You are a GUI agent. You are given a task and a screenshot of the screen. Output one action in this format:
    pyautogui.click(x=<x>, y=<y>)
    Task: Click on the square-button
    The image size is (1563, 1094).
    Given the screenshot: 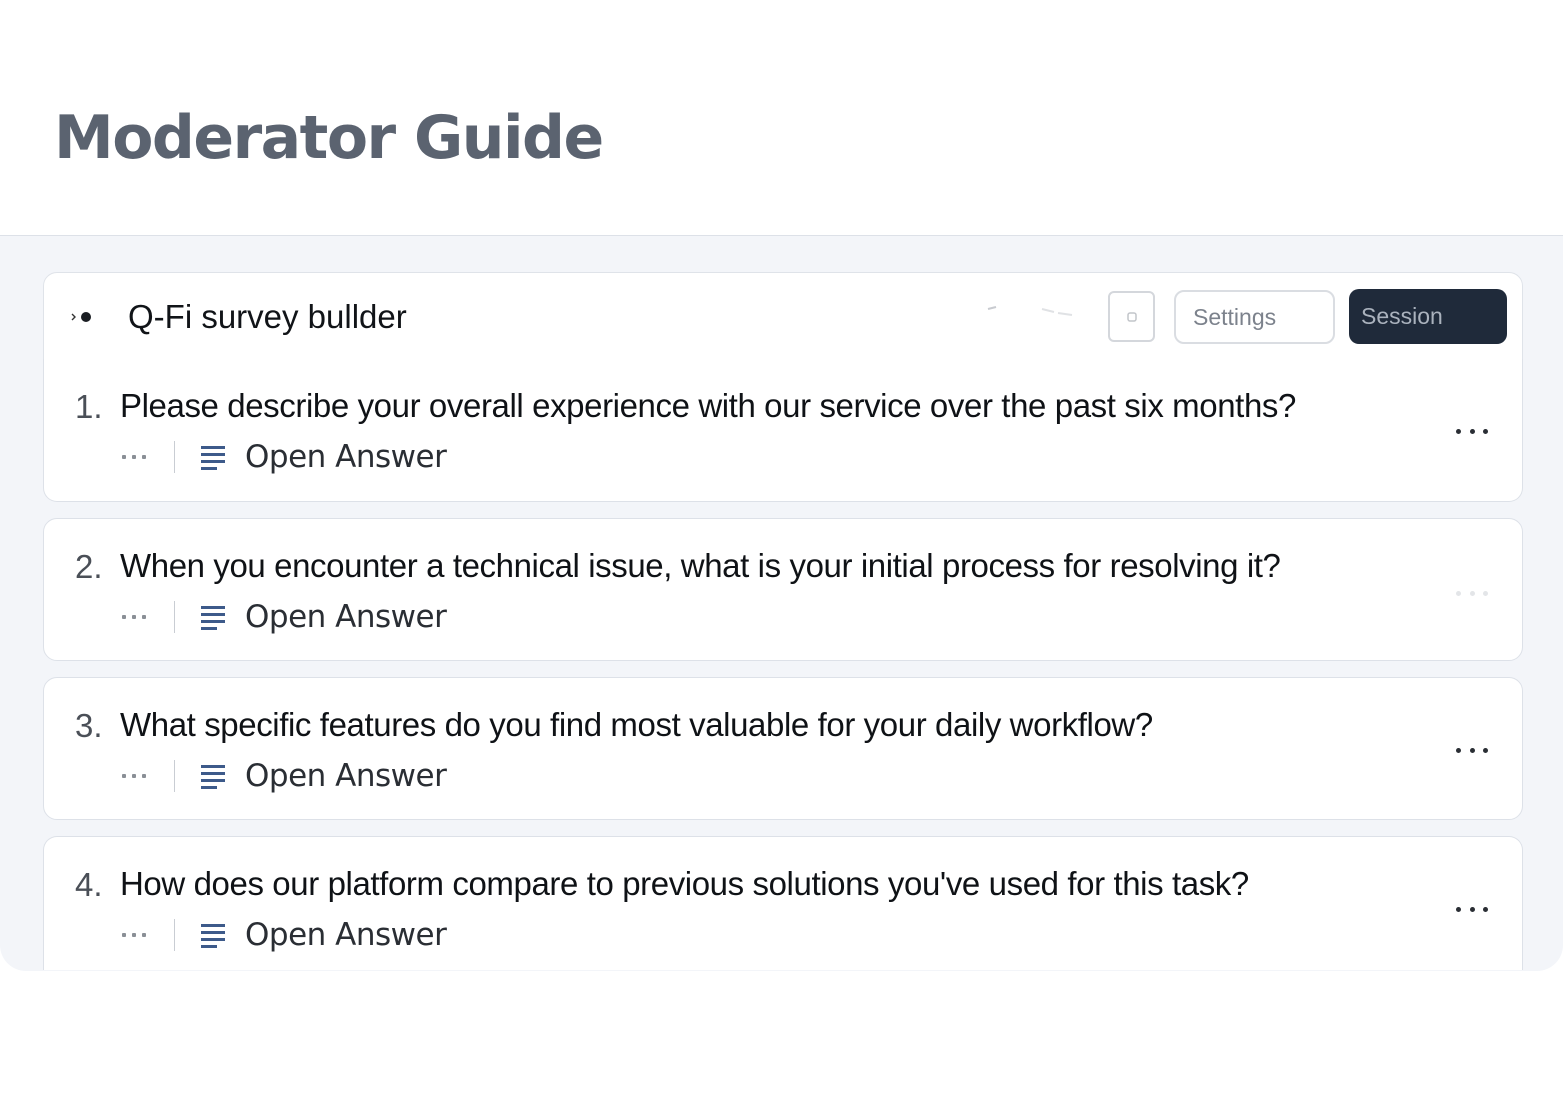 What is the action you would take?
    pyautogui.click(x=1131, y=316)
    